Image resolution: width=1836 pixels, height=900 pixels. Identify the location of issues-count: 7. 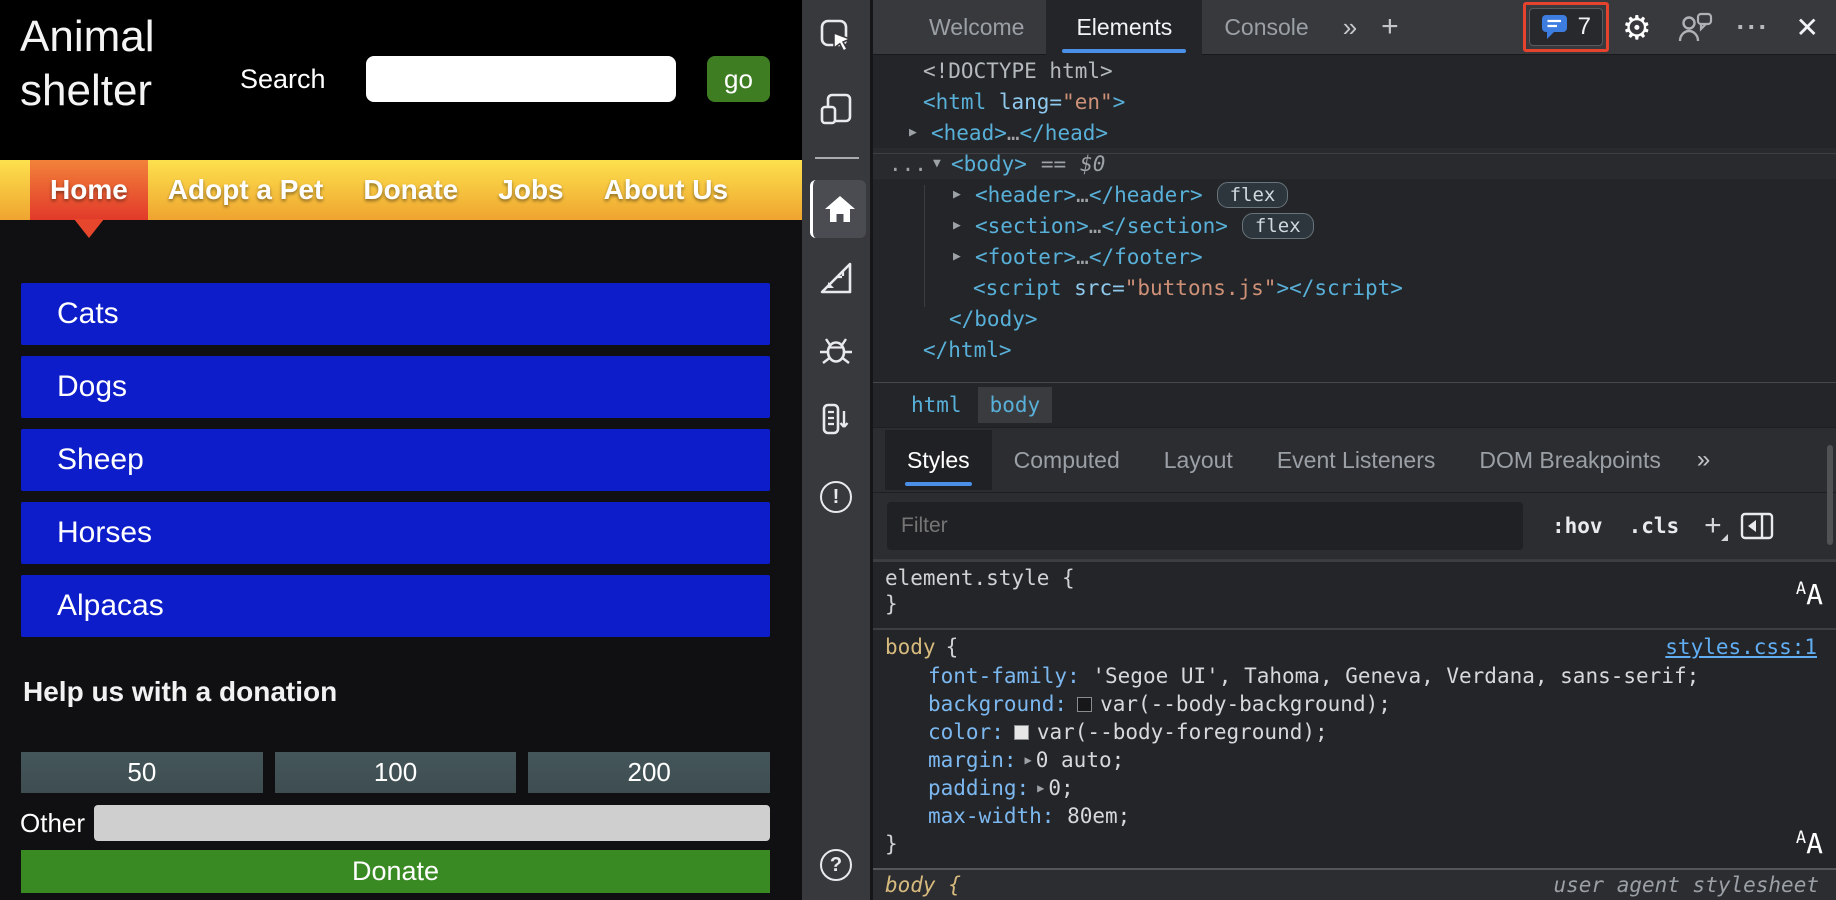
(1584, 26).